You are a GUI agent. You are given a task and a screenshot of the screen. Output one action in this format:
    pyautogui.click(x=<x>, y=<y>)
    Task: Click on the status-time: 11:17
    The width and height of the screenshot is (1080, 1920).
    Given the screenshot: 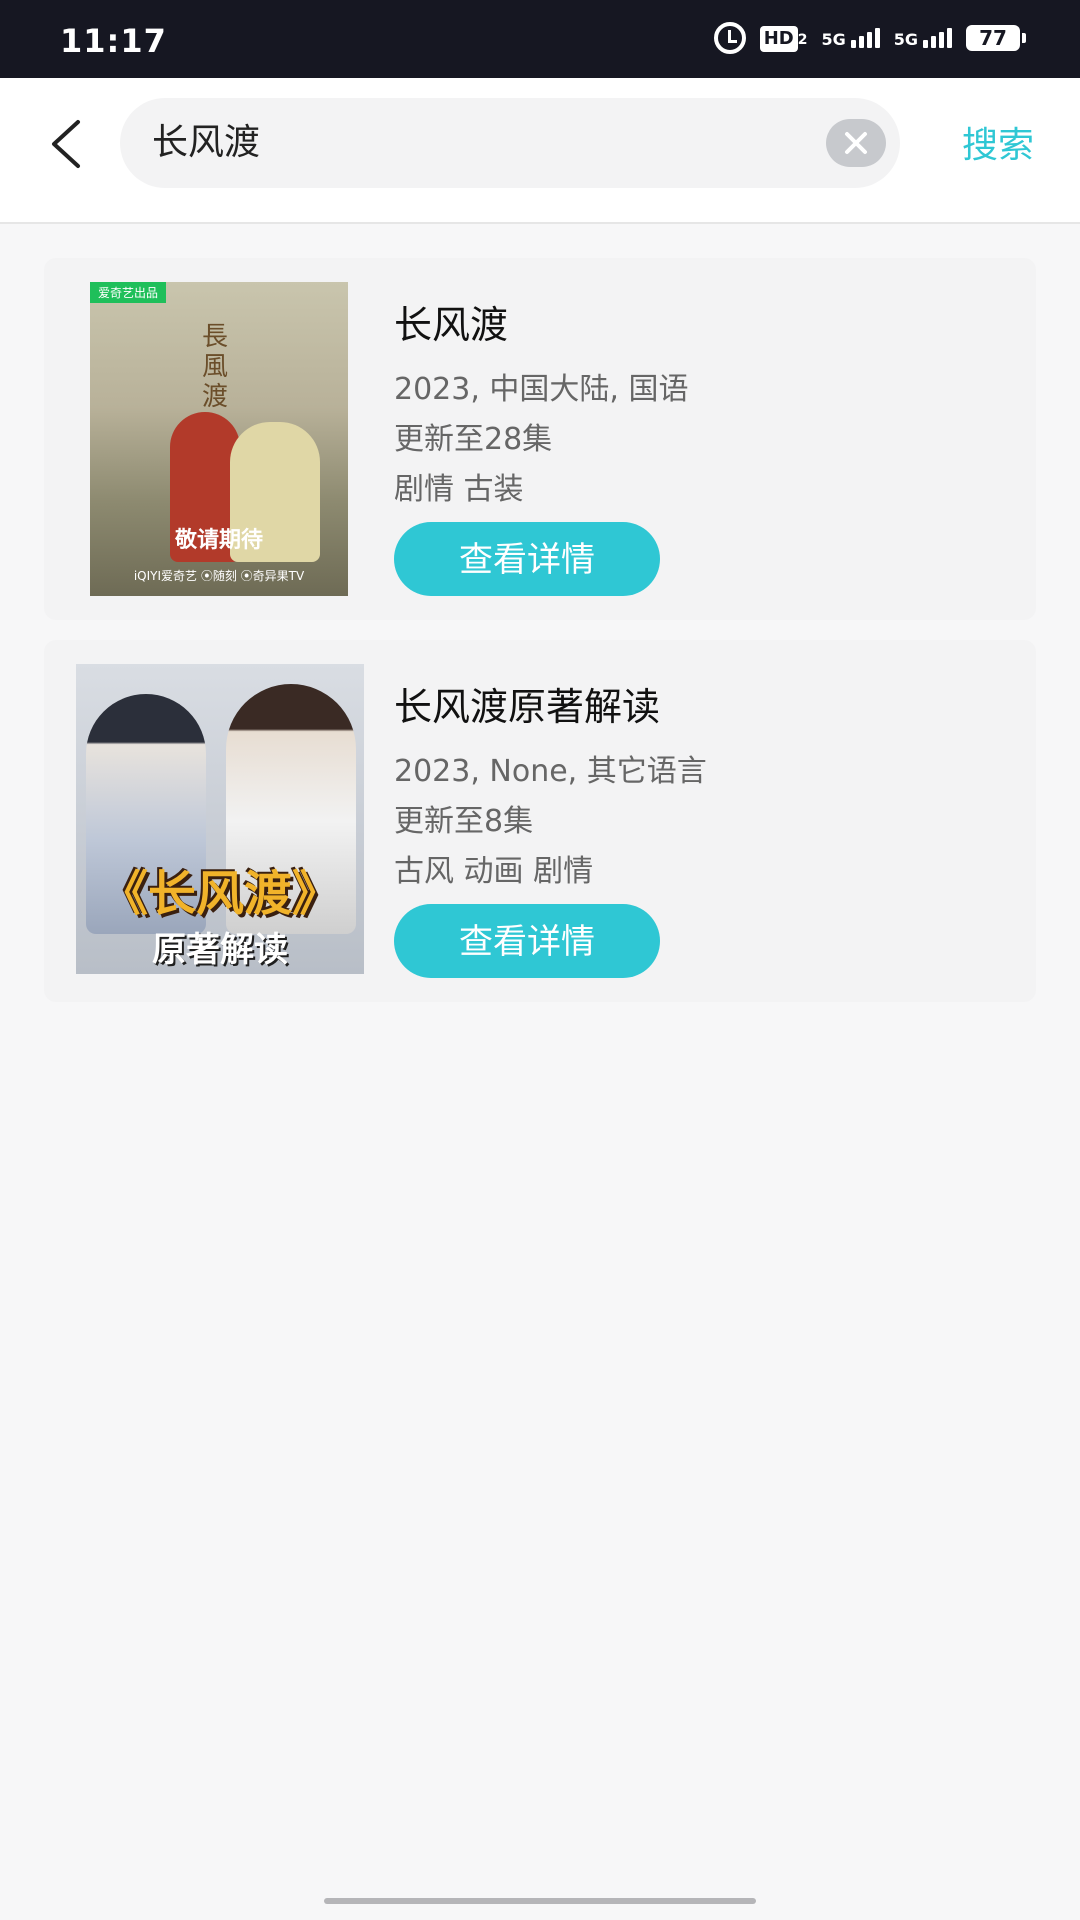 What is the action you would take?
    pyautogui.click(x=113, y=41)
    